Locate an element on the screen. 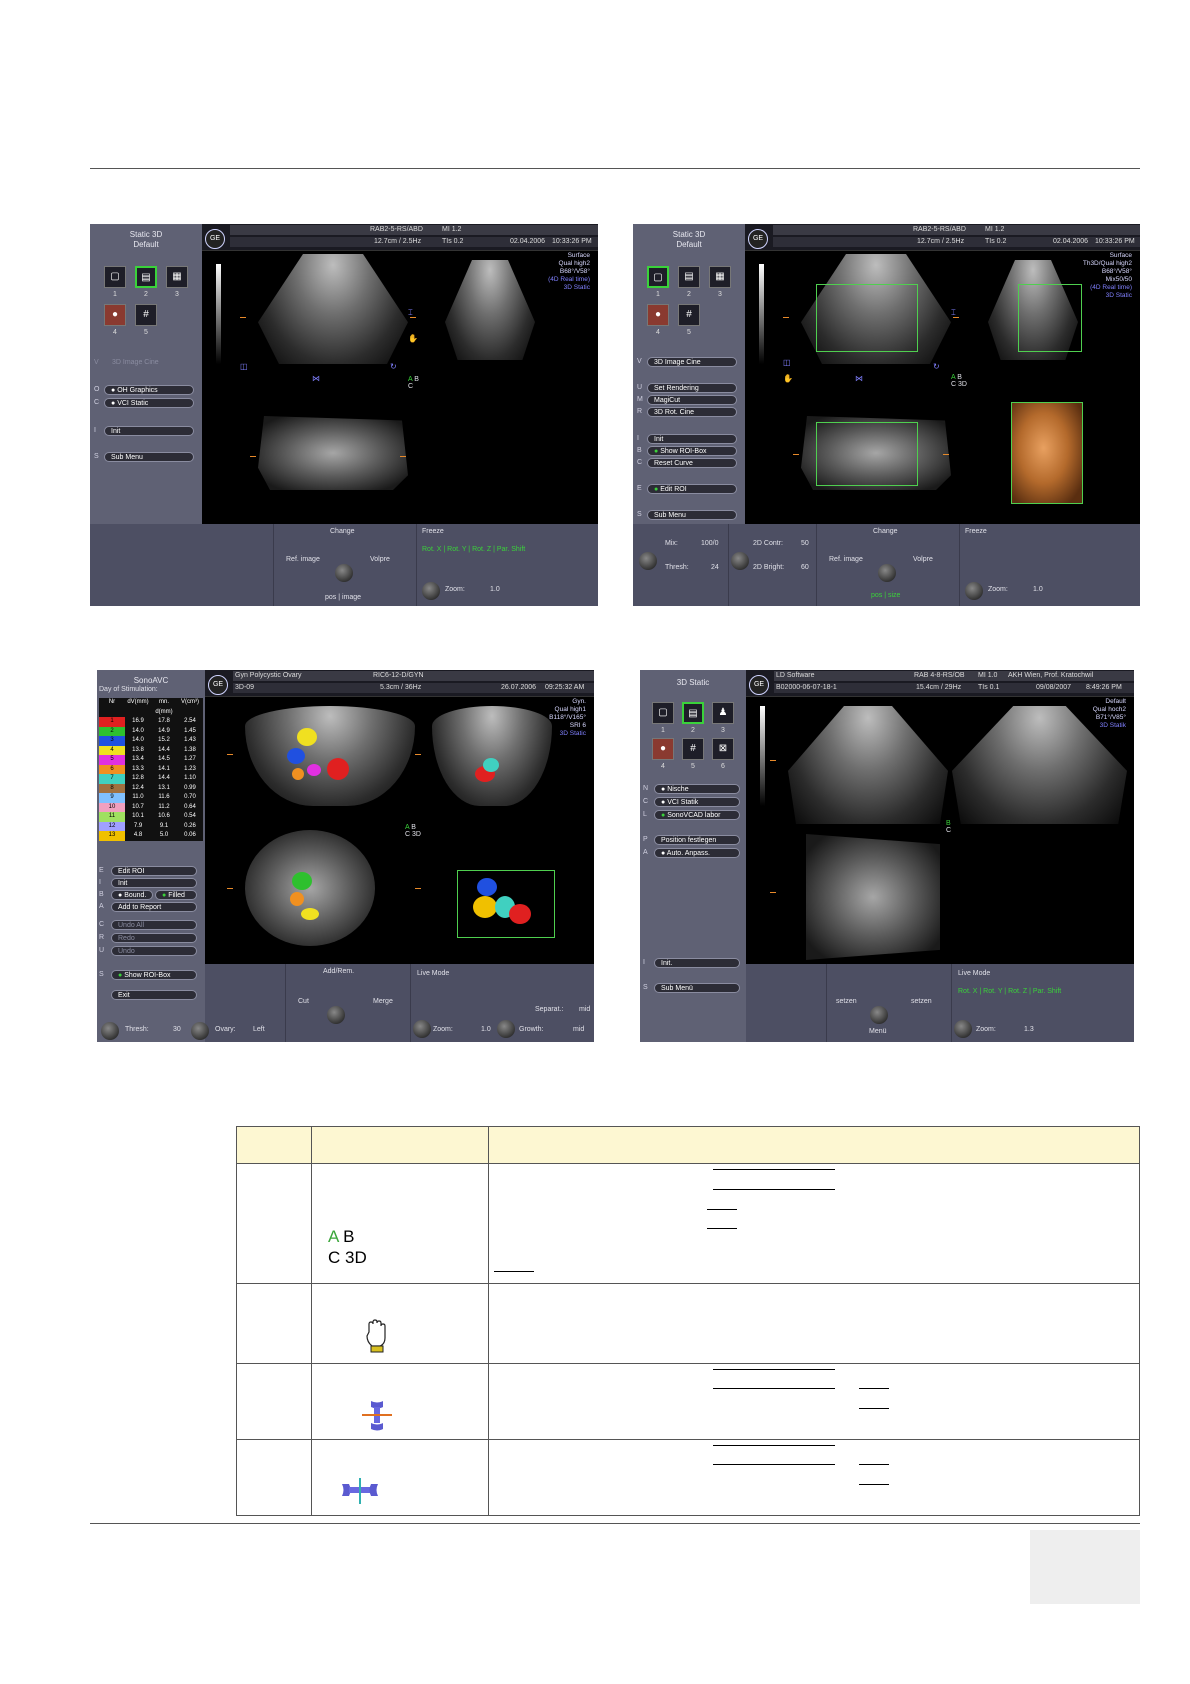 This screenshot has height=1684, width=1190. table-row: 2 14.0 14.9 1.45 is located at coordinates (151, 731).